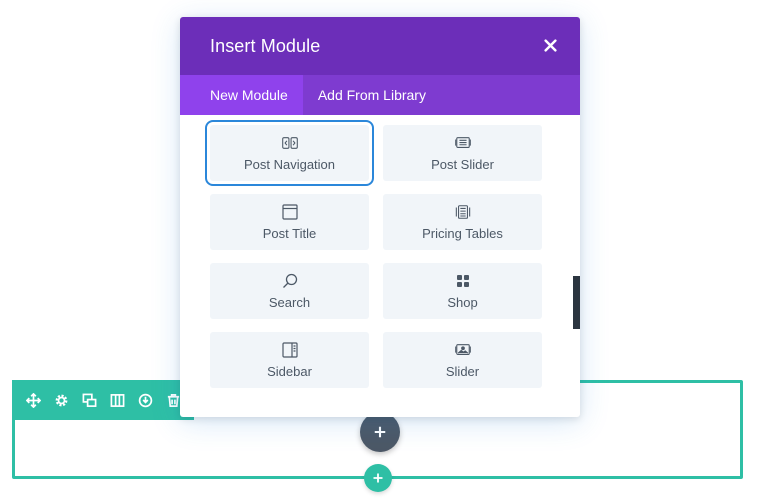  I want to click on shop-icon, so click(463, 281).